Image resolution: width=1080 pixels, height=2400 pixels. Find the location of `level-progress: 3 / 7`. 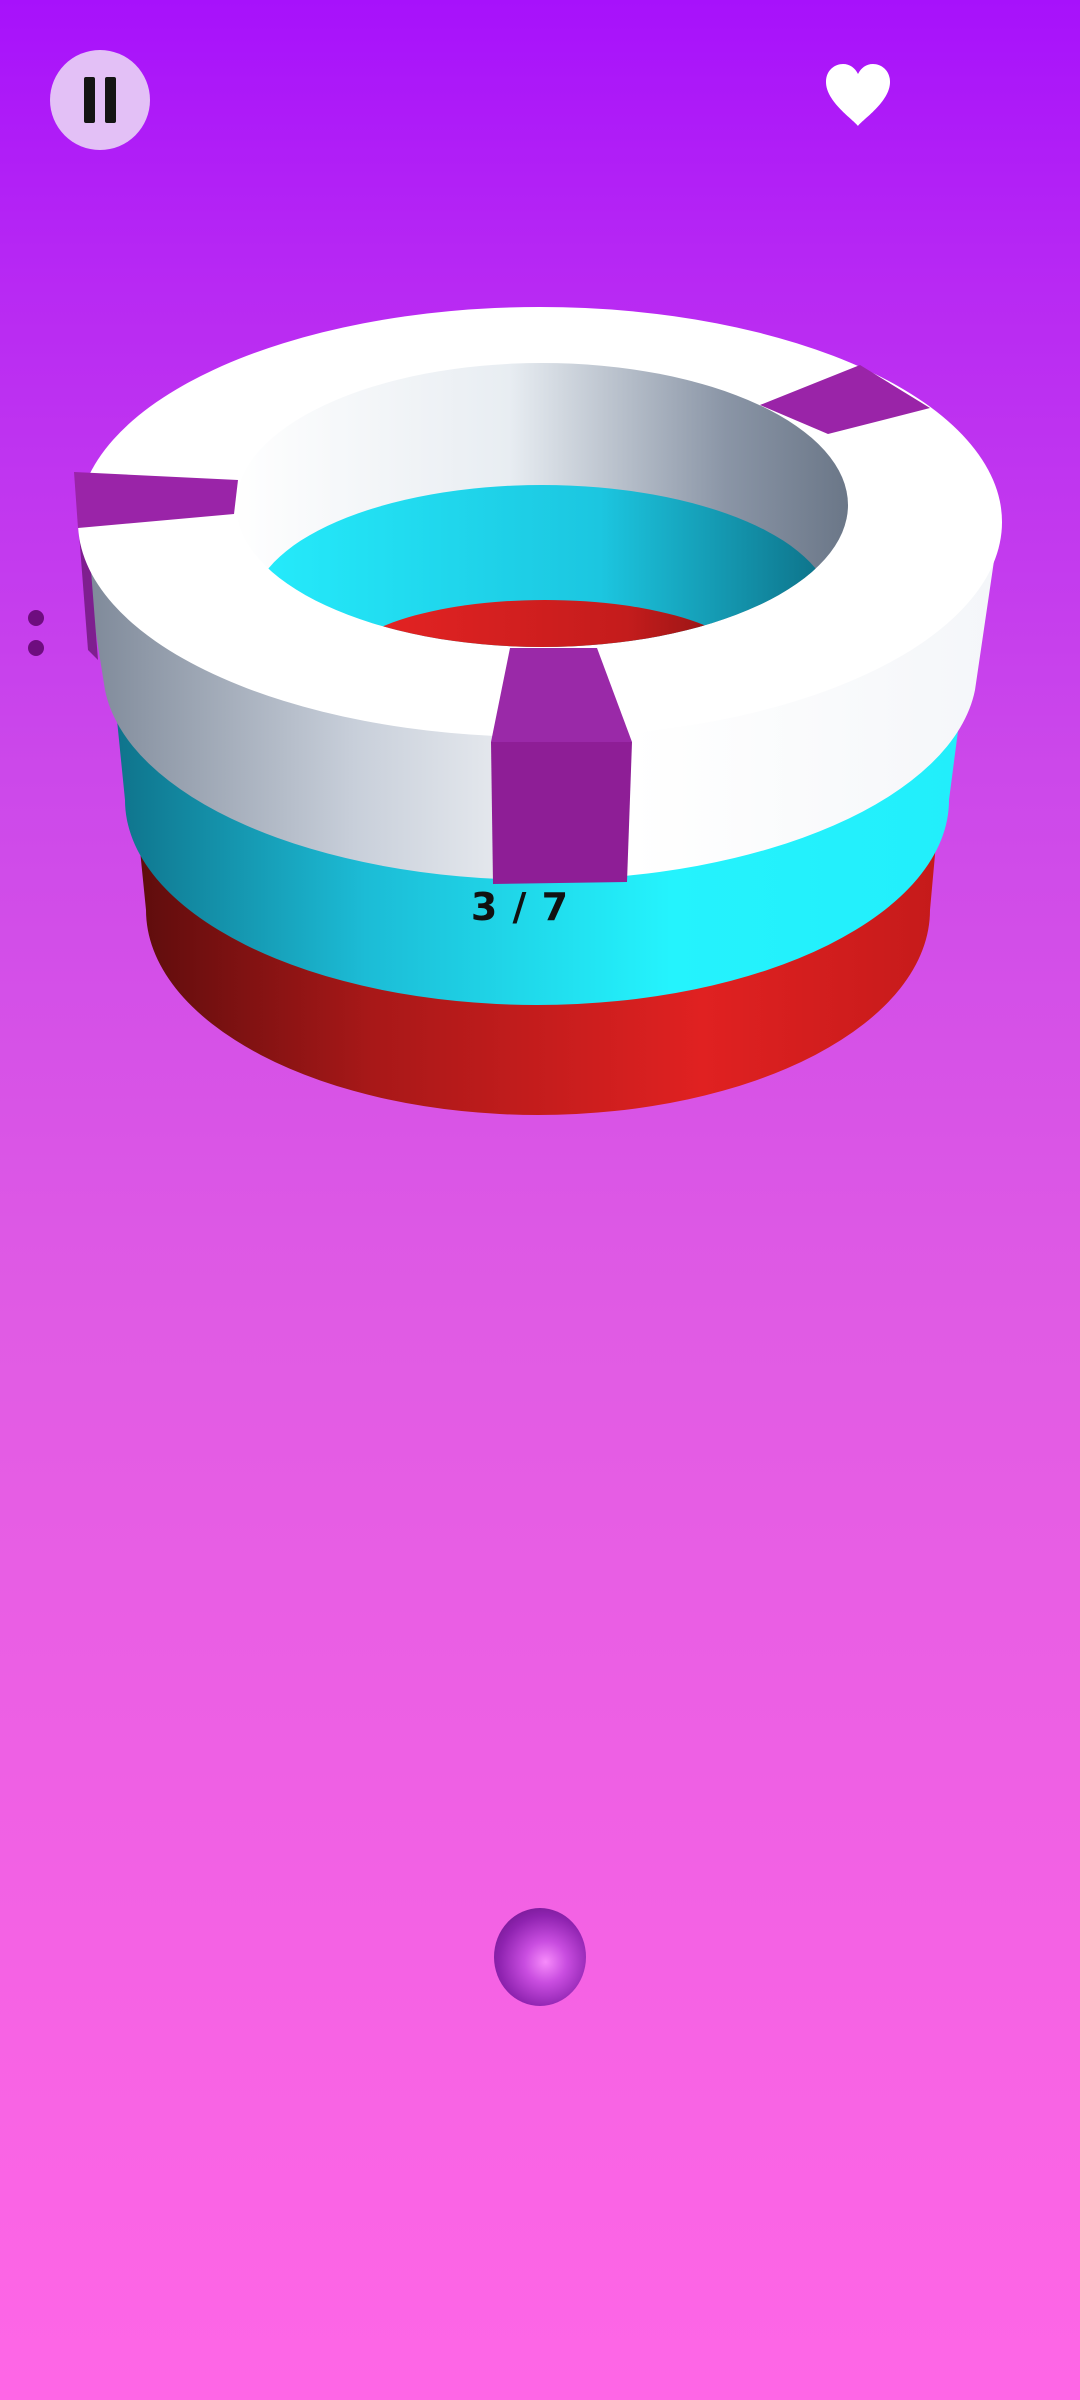

level-progress: 3 / 7 is located at coordinates (520, 907).